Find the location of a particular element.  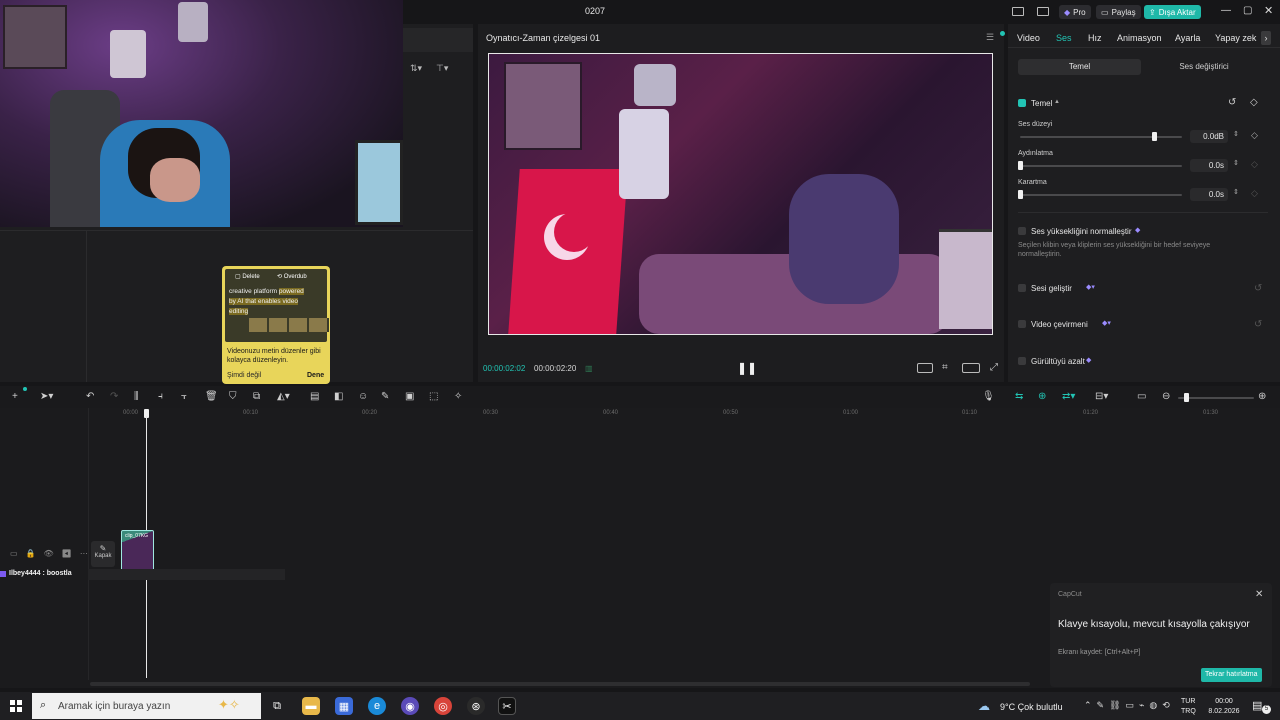

weather-text: 9°C Çok bulutlu is located at coordinates (1031, 707).